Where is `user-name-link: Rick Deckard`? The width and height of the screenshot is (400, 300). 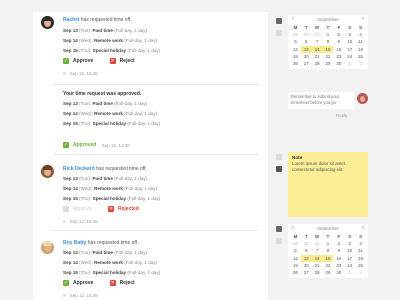 user-name-link: Rick Deckard is located at coordinates (79, 169).